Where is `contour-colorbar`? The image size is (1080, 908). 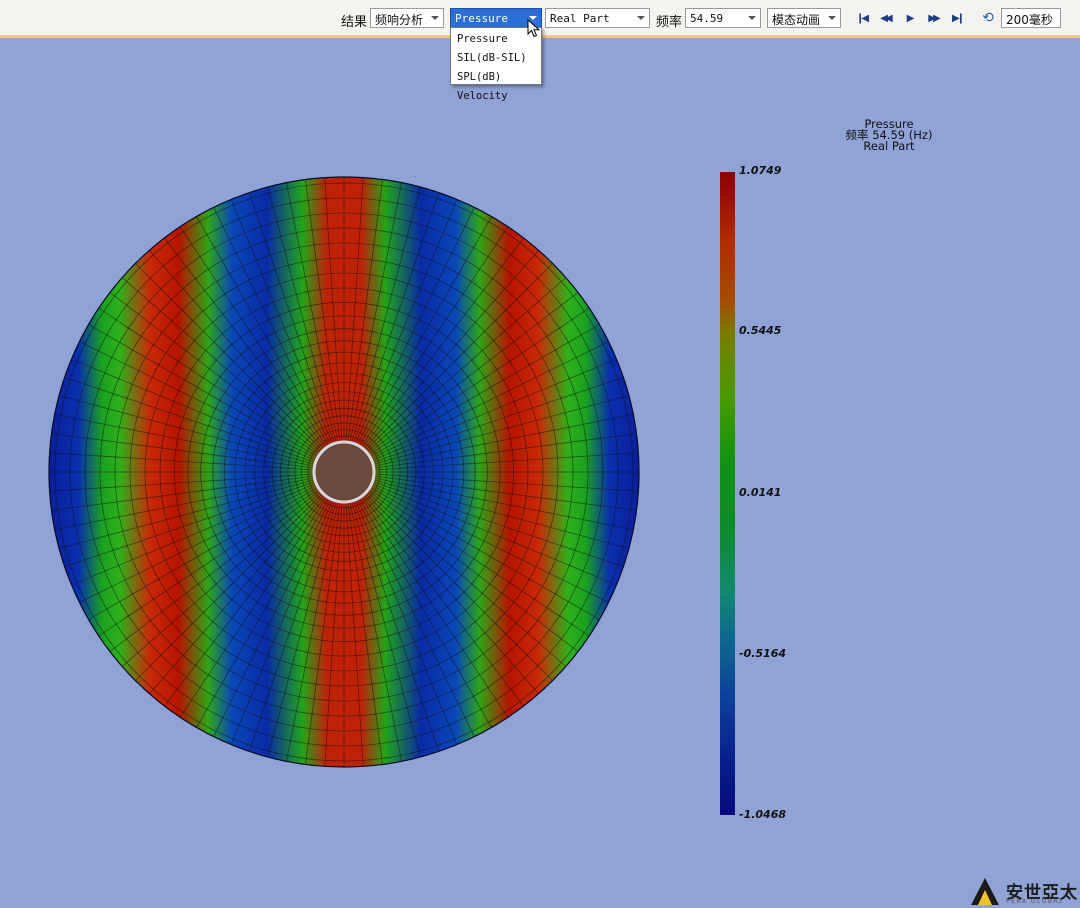
contour-colorbar is located at coordinates (727, 493).